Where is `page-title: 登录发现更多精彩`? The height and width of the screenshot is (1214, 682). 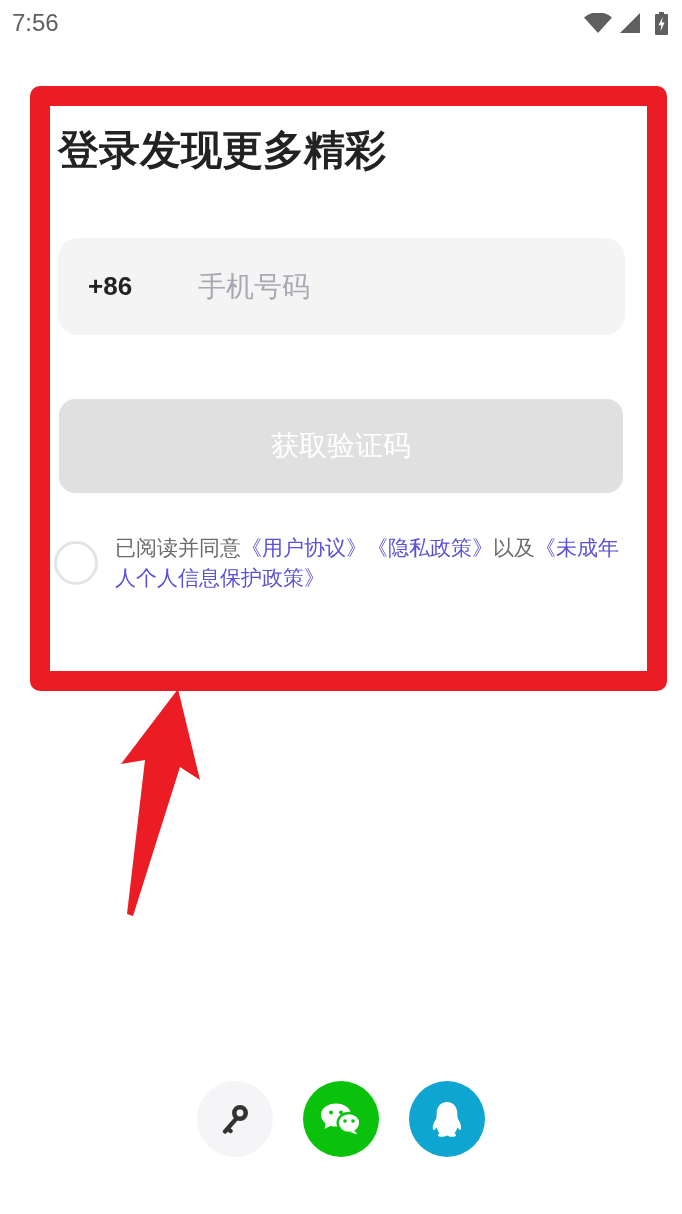 page-title: 登录发现更多精彩 is located at coordinates (222, 150).